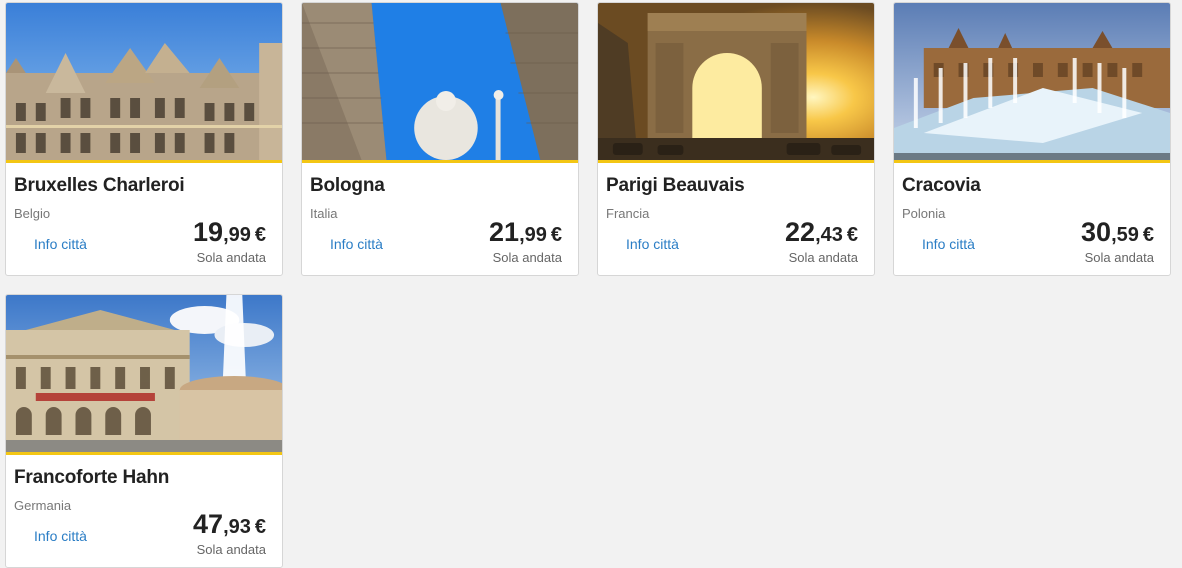  I want to click on price: 30,59 €, so click(1117, 232).